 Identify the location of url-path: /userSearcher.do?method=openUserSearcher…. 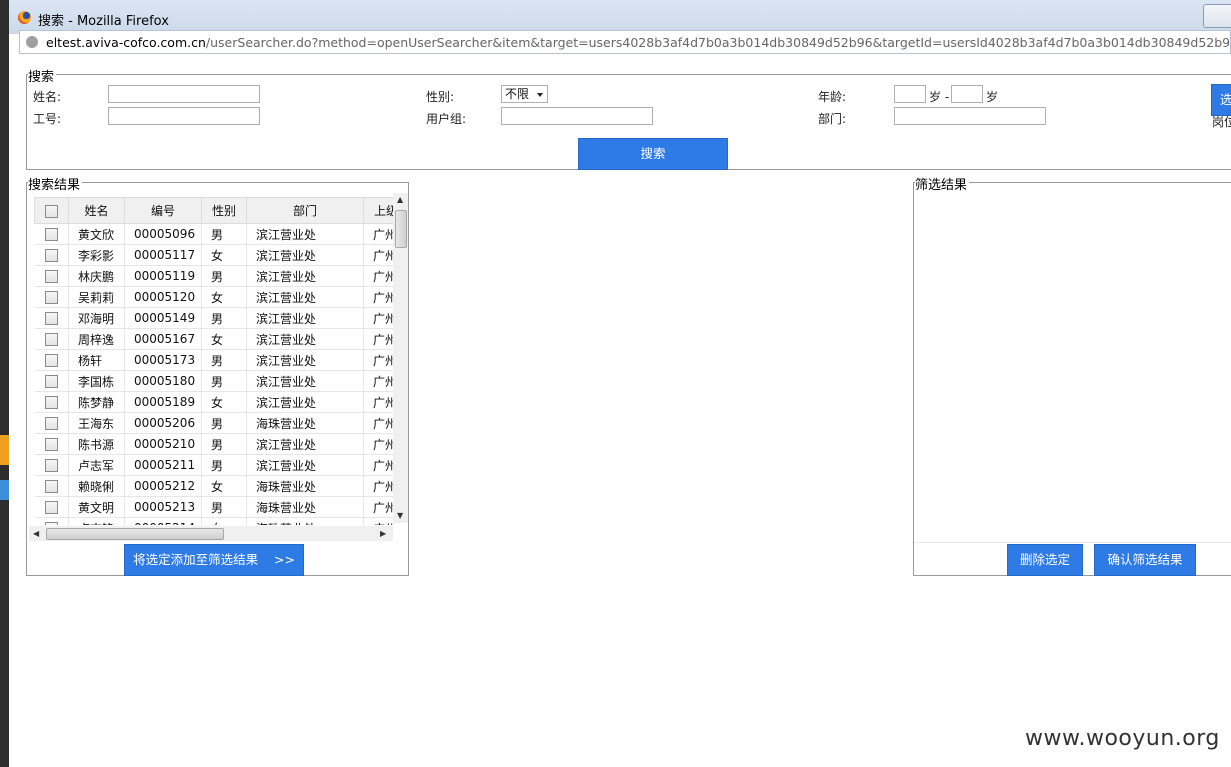
(718, 42).